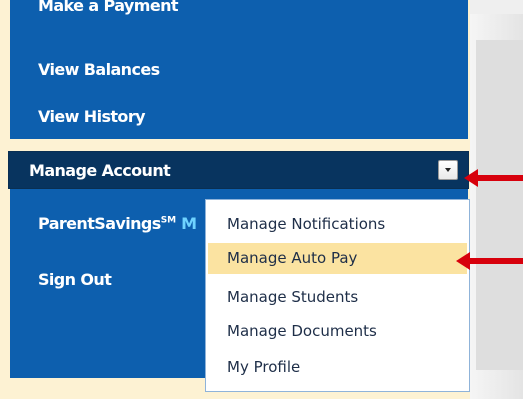  What do you see at coordinates (337, 258) in the screenshot?
I see `menu-item-manage-auto-pay: Manage Auto Pay` at bounding box center [337, 258].